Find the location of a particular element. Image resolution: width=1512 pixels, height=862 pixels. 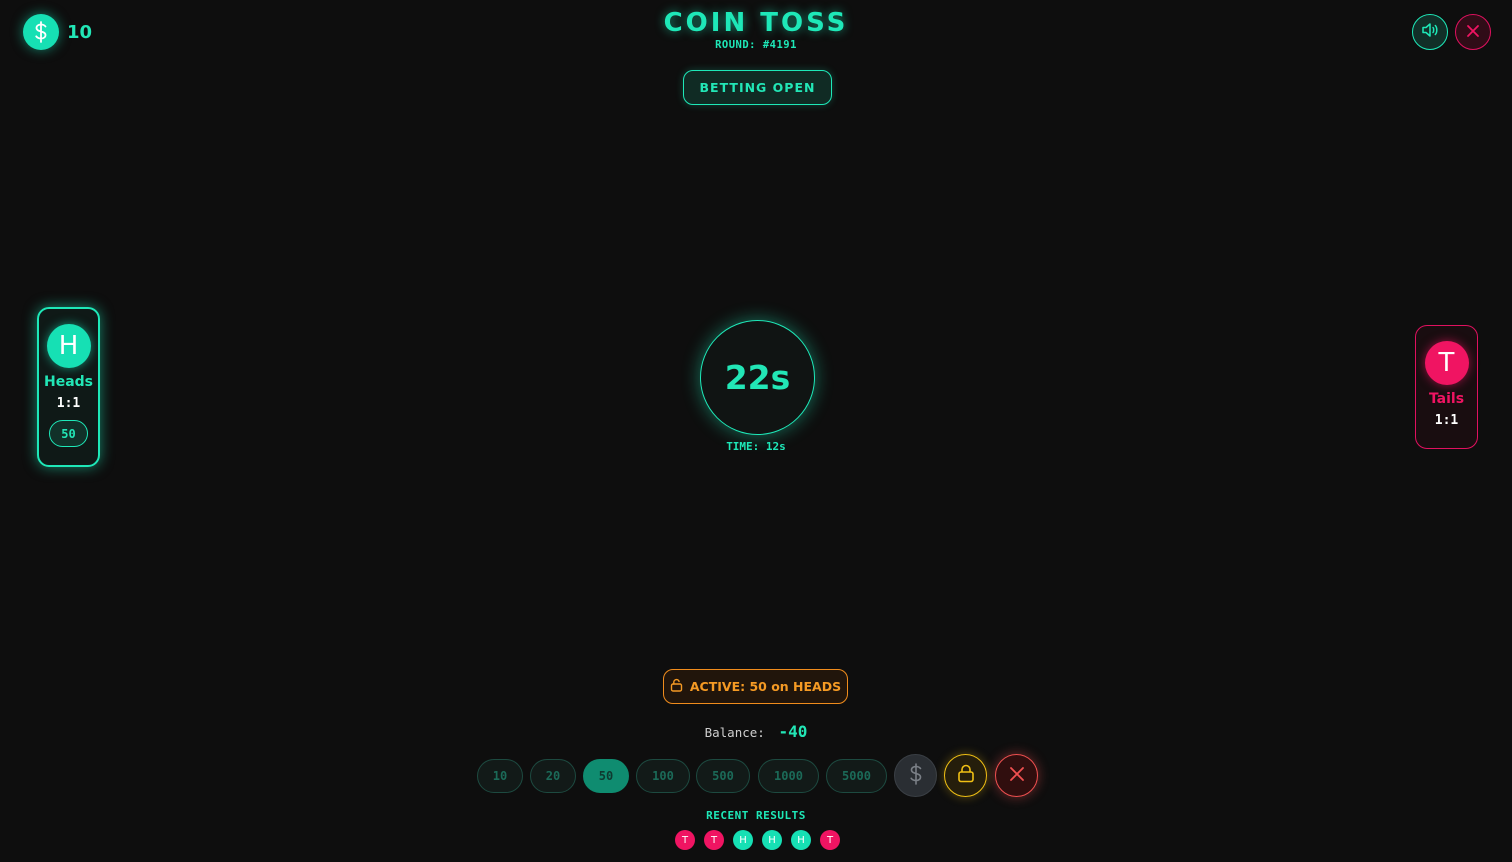

chip-100: 100 is located at coordinates (663, 776).